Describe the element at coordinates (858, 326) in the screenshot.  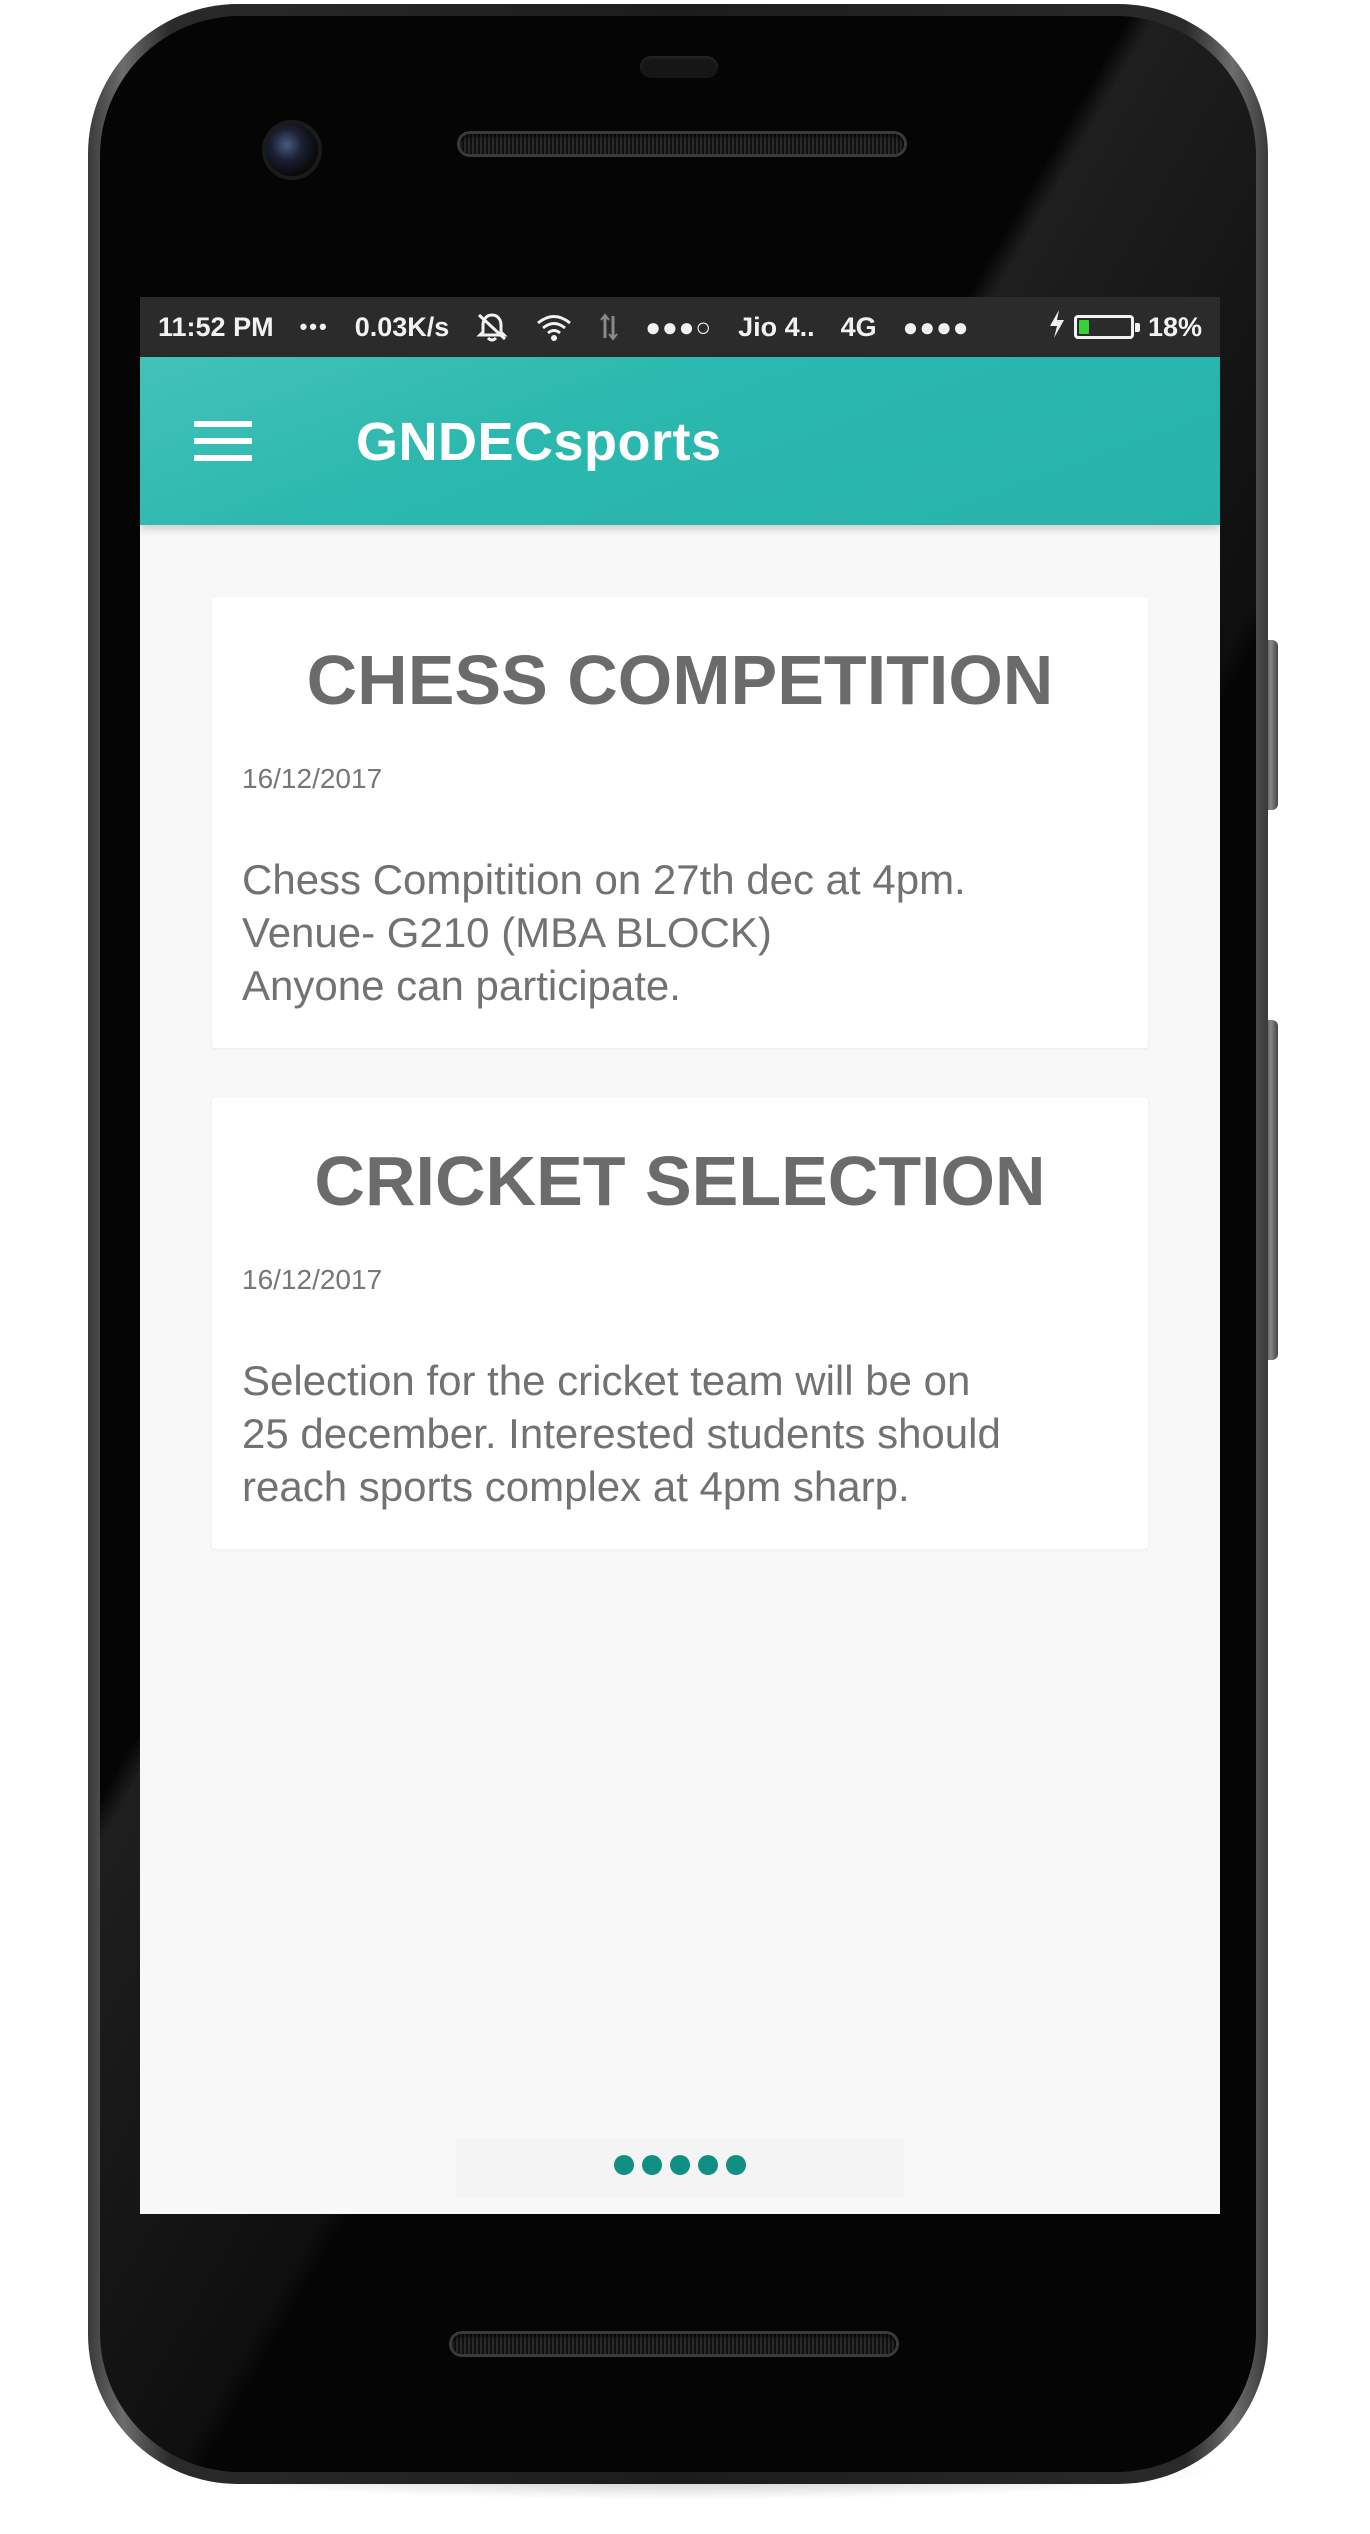
I see `network-type: 4G` at that location.